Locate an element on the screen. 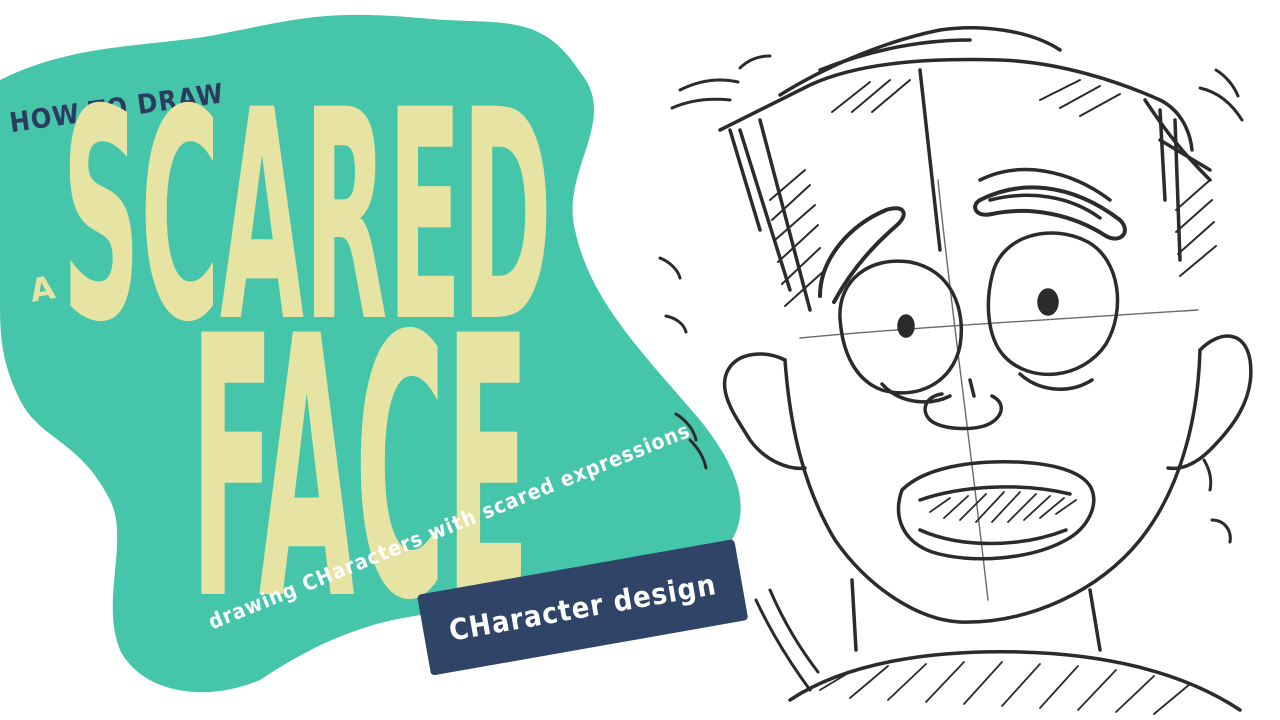 The image size is (1280, 720). shirt-hatching is located at coordinates (1005, 688).